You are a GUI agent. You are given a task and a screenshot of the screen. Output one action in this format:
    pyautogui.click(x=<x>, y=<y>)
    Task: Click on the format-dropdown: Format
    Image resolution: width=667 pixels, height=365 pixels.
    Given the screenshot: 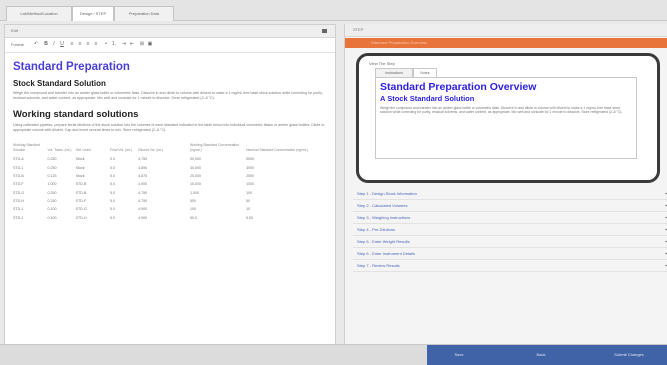 What is the action you would take?
    pyautogui.click(x=17, y=44)
    